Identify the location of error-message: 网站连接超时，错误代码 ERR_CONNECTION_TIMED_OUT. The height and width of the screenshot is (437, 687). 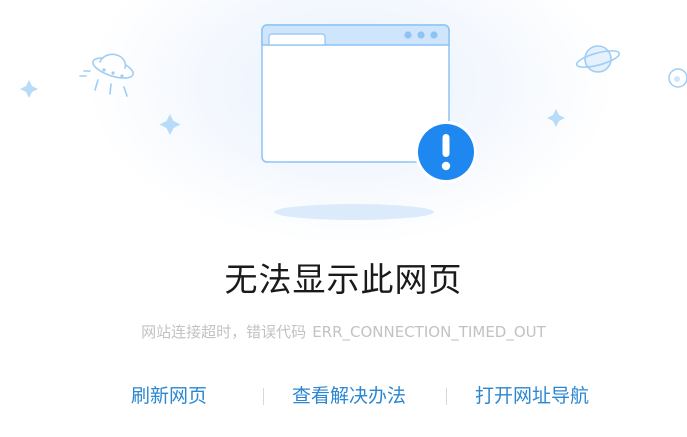
(343, 332).